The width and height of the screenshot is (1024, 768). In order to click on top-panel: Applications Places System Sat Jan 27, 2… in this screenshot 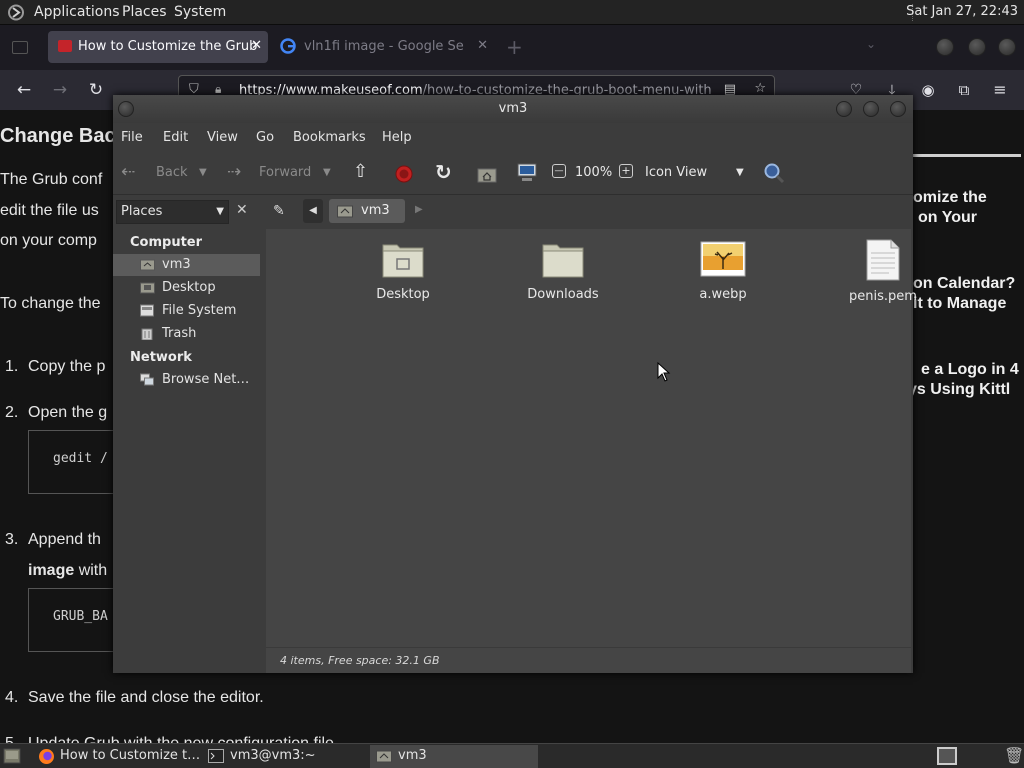, I will do `click(512, 12)`.